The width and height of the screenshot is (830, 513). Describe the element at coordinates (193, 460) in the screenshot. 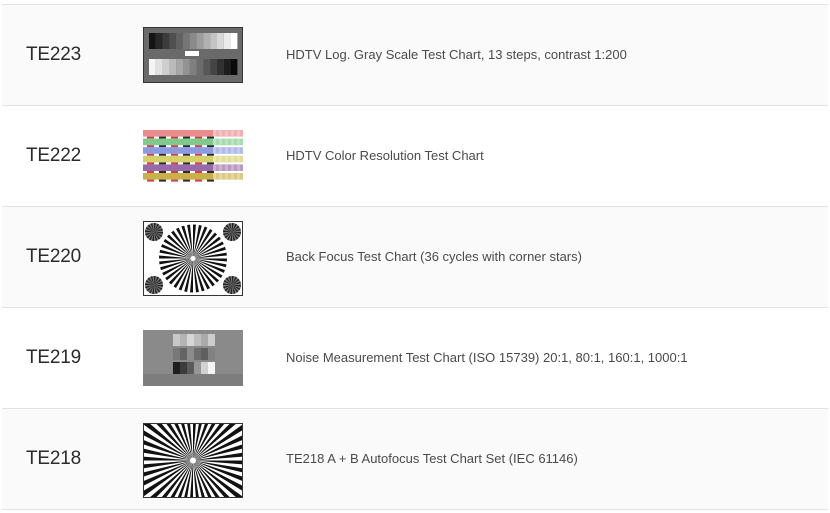

I see `siemens-star-chart-image` at that location.